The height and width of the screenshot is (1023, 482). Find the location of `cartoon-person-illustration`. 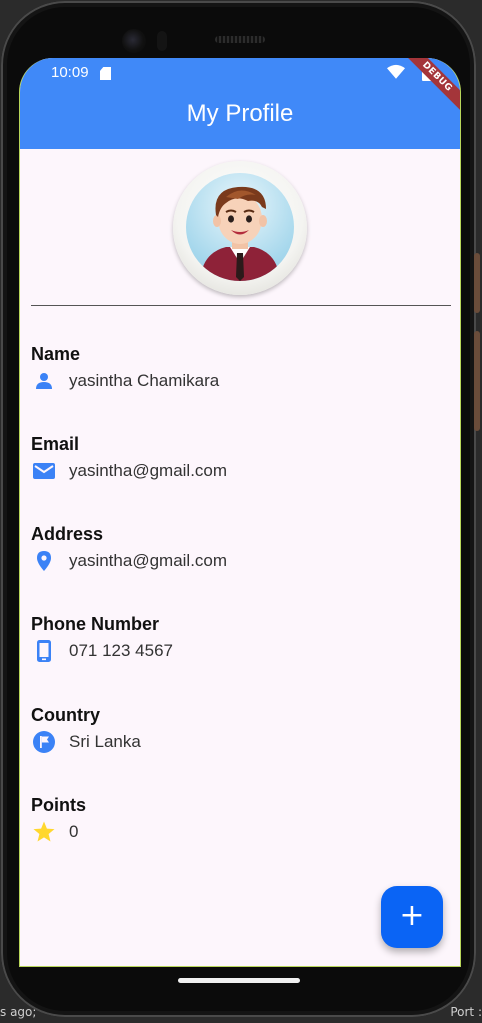

cartoon-person-illustration is located at coordinates (240, 233).